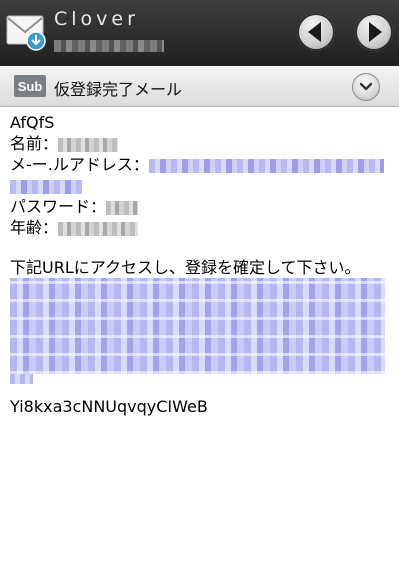  Describe the element at coordinates (30, 86) in the screenshot. I see `subject-badge: Sub` at that location.